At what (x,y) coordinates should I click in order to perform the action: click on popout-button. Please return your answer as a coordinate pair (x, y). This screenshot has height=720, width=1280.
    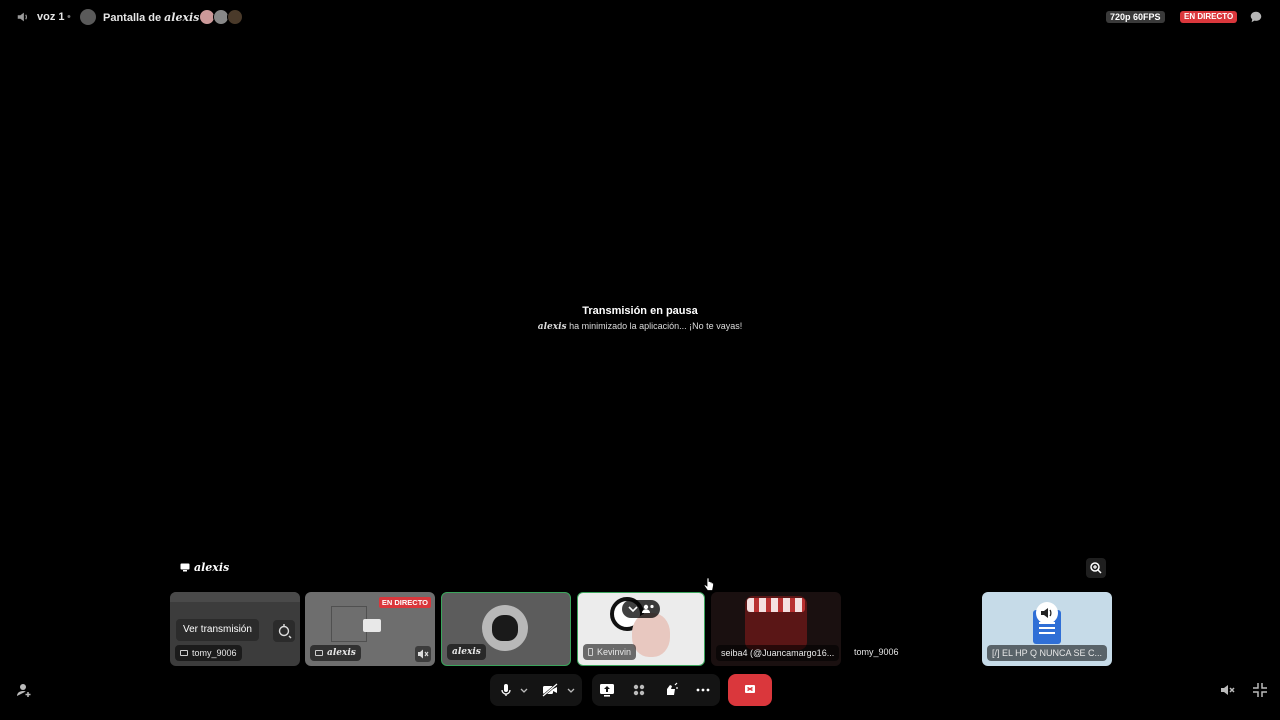
    Looking at the image, I should click on (284, 631).